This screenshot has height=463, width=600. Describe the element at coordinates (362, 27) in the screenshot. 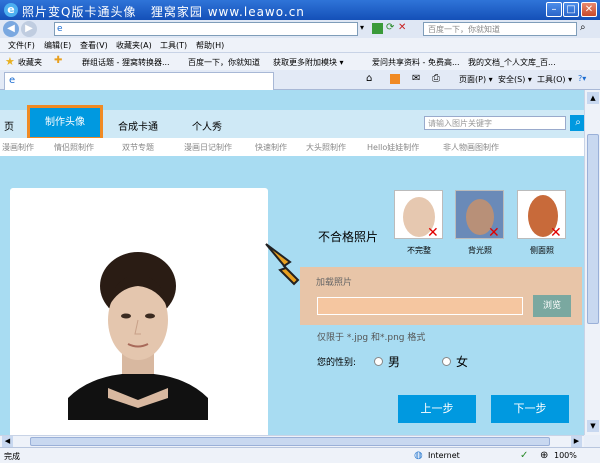

I see `address-dropdown-icon: ▾` at that location.